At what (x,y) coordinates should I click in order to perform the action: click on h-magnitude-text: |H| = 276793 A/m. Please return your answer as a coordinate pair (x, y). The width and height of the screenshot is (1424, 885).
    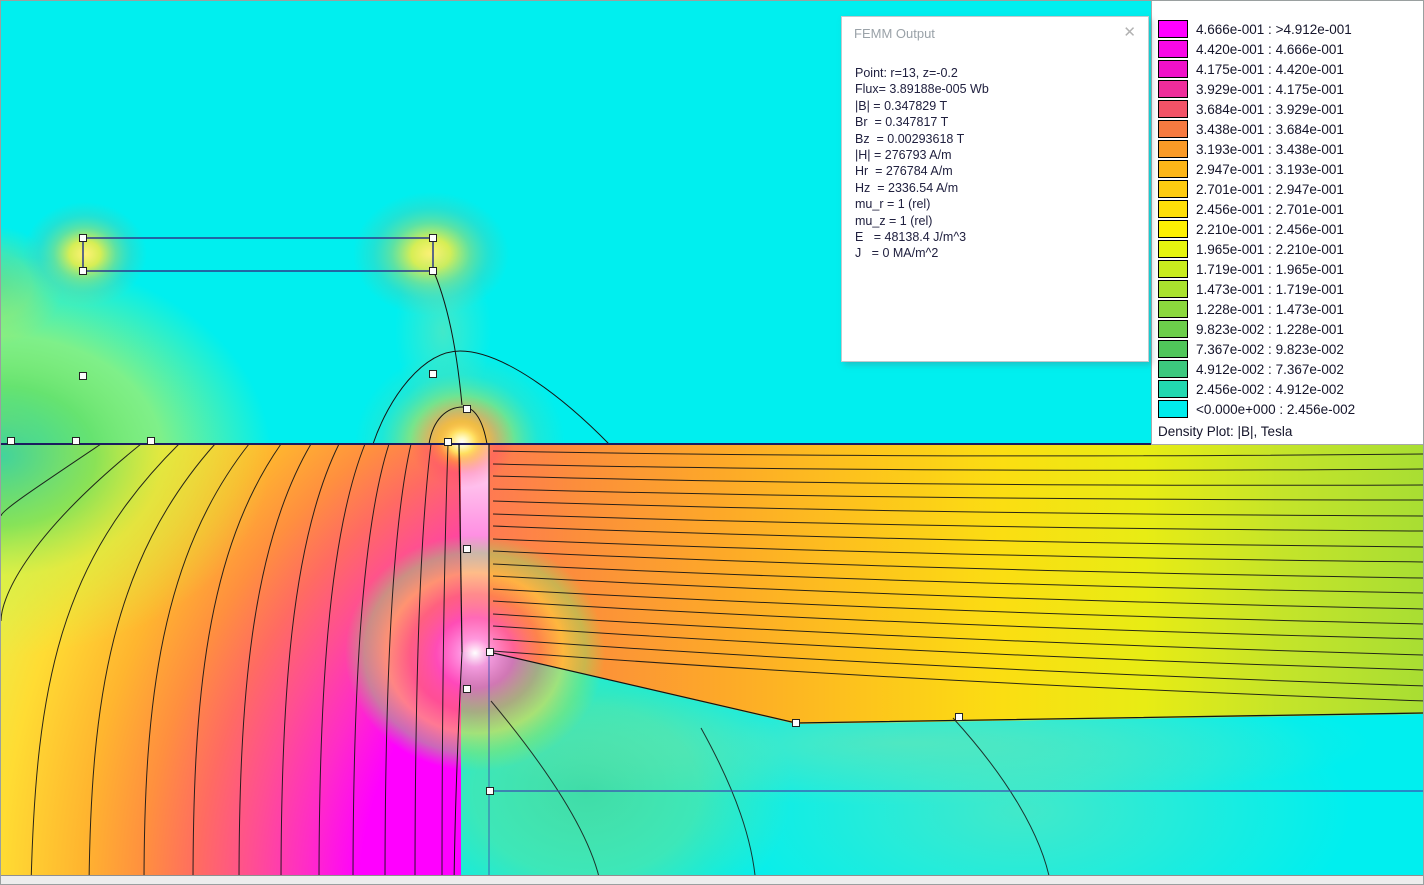
    Looking at the image, I should click on (903, 155).